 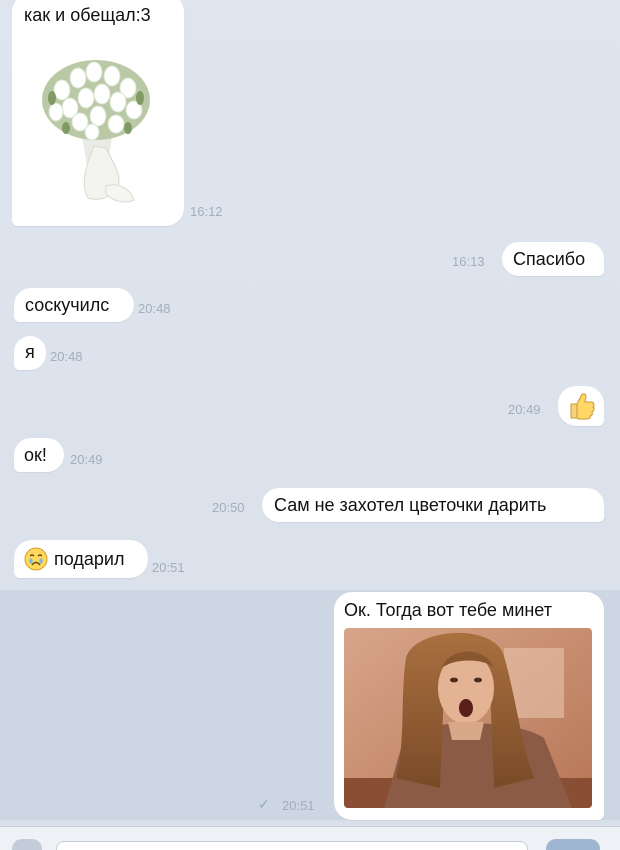 I want to click on message-text: подарил, so click(x=89, y=559).